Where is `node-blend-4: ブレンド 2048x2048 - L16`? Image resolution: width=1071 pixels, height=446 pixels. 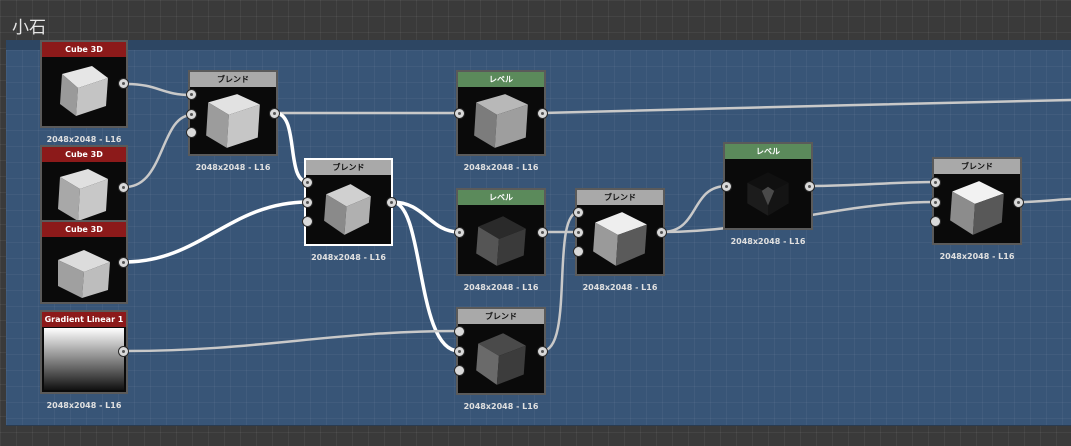 node-blend-4: ブレンド 2048x2048 - L16 is located at coordinates (620, 240).